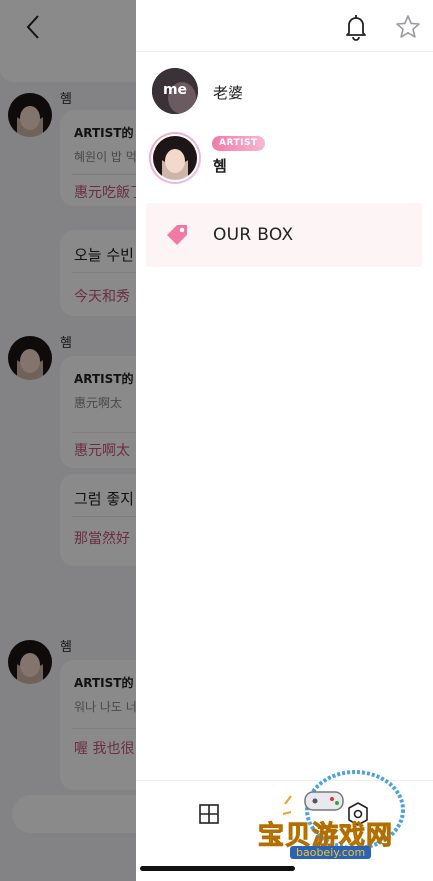  What do you see at coordinates (220, 166) in the screenshot?
I see `member-name: 혬` at bounding box center [220, 166].